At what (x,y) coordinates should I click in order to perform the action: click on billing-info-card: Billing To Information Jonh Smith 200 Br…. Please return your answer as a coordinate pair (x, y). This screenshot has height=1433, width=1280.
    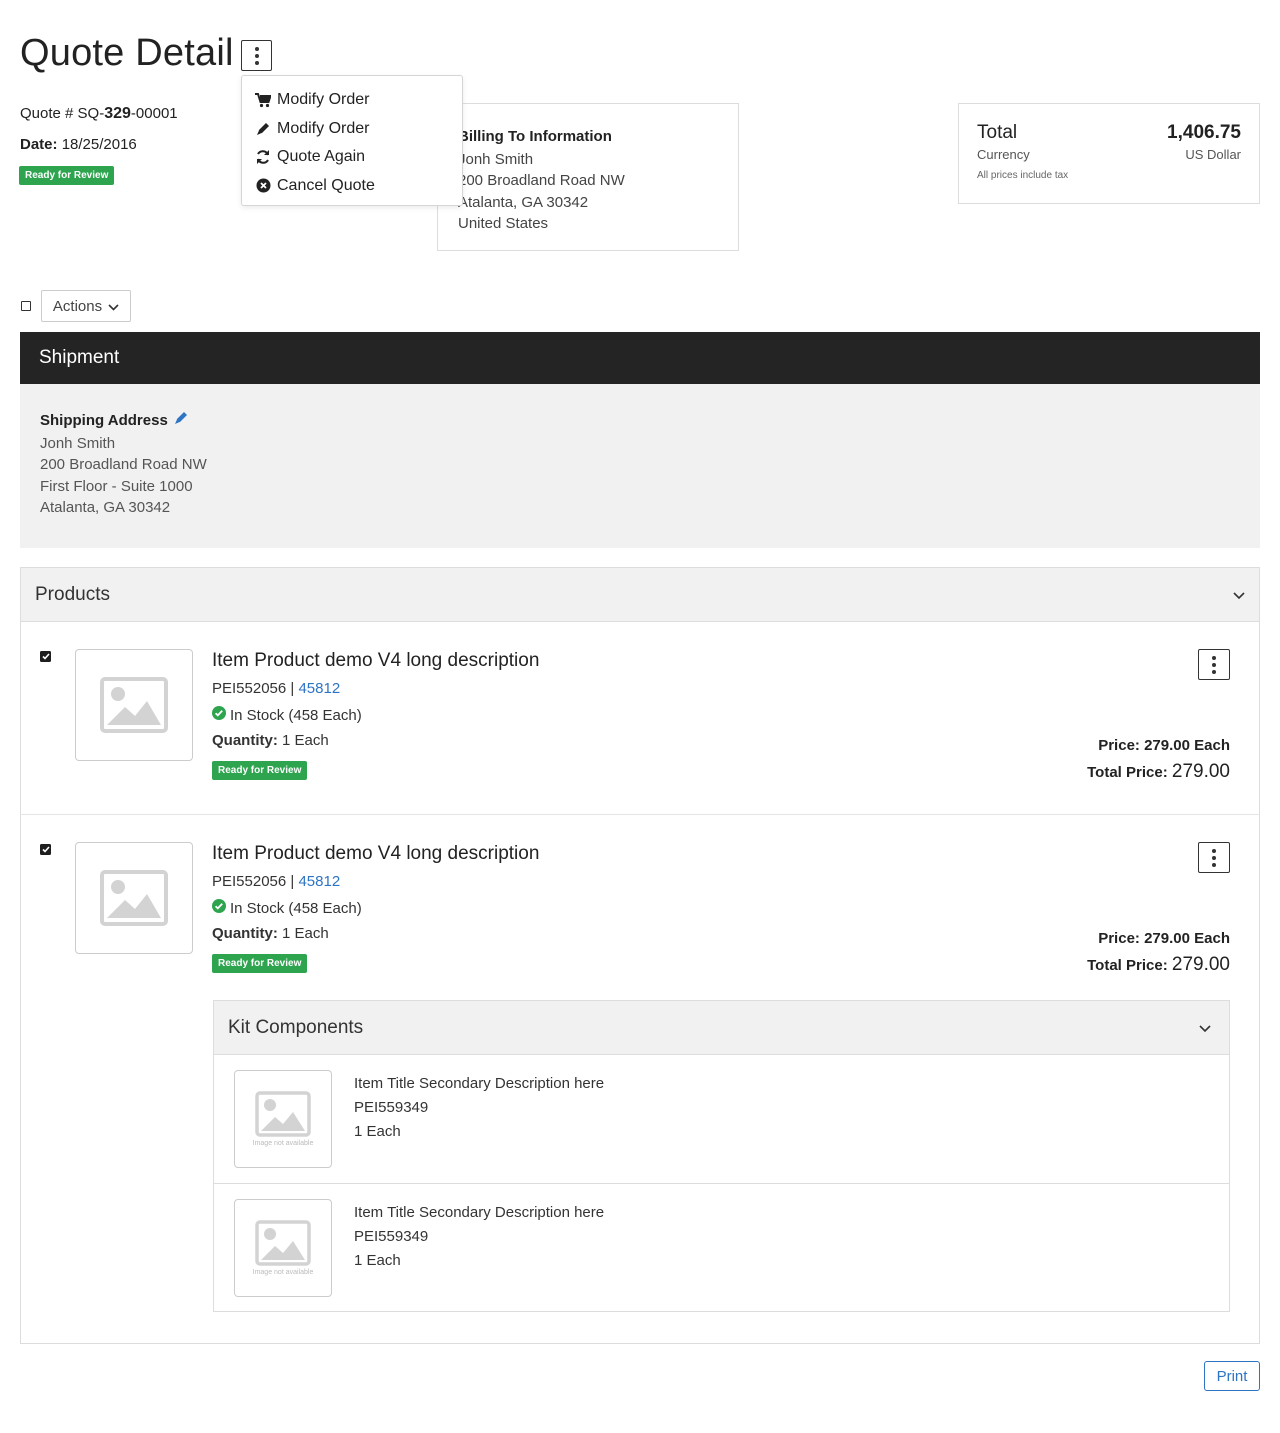
    Looking at the image, I should click on (588, 177).